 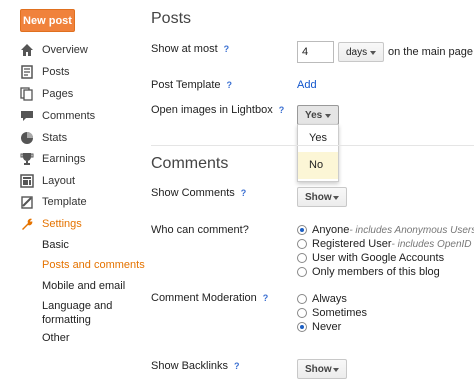 I want to click on wrench-icon, so click(x=27, y=224).